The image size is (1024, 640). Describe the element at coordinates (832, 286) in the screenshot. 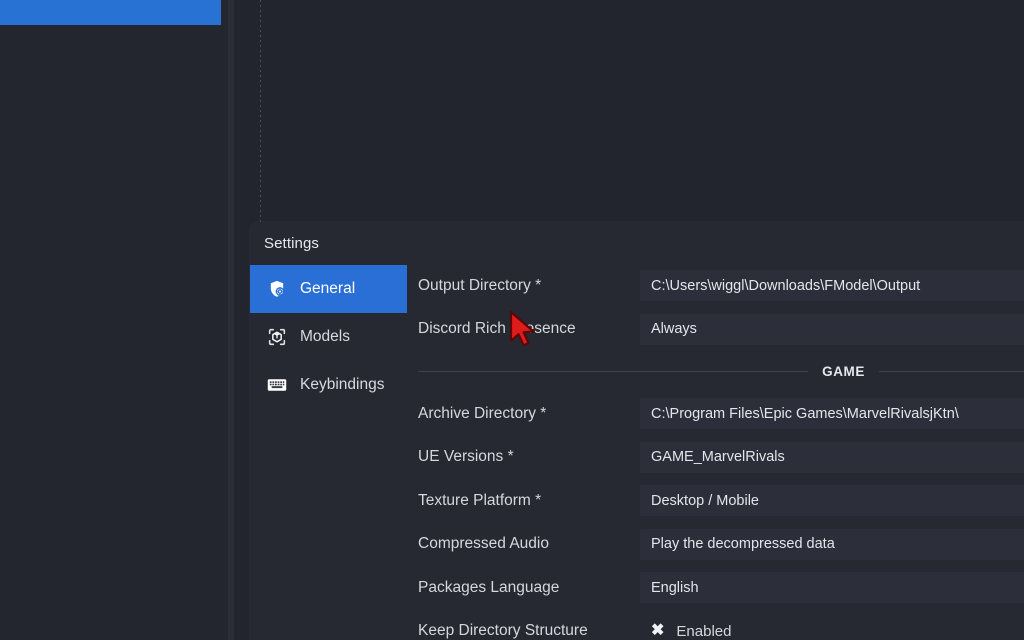

I see `output-directory-input: C:\Users\wiggl\Downloads\FModel\Output` at that location.